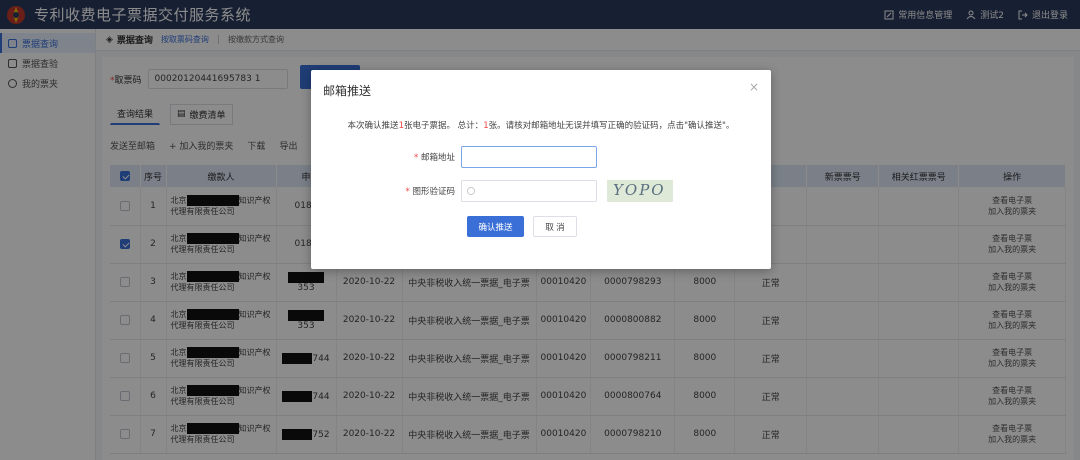  I want to click on confirm-push-button: 确认推送, so click(495, 226).